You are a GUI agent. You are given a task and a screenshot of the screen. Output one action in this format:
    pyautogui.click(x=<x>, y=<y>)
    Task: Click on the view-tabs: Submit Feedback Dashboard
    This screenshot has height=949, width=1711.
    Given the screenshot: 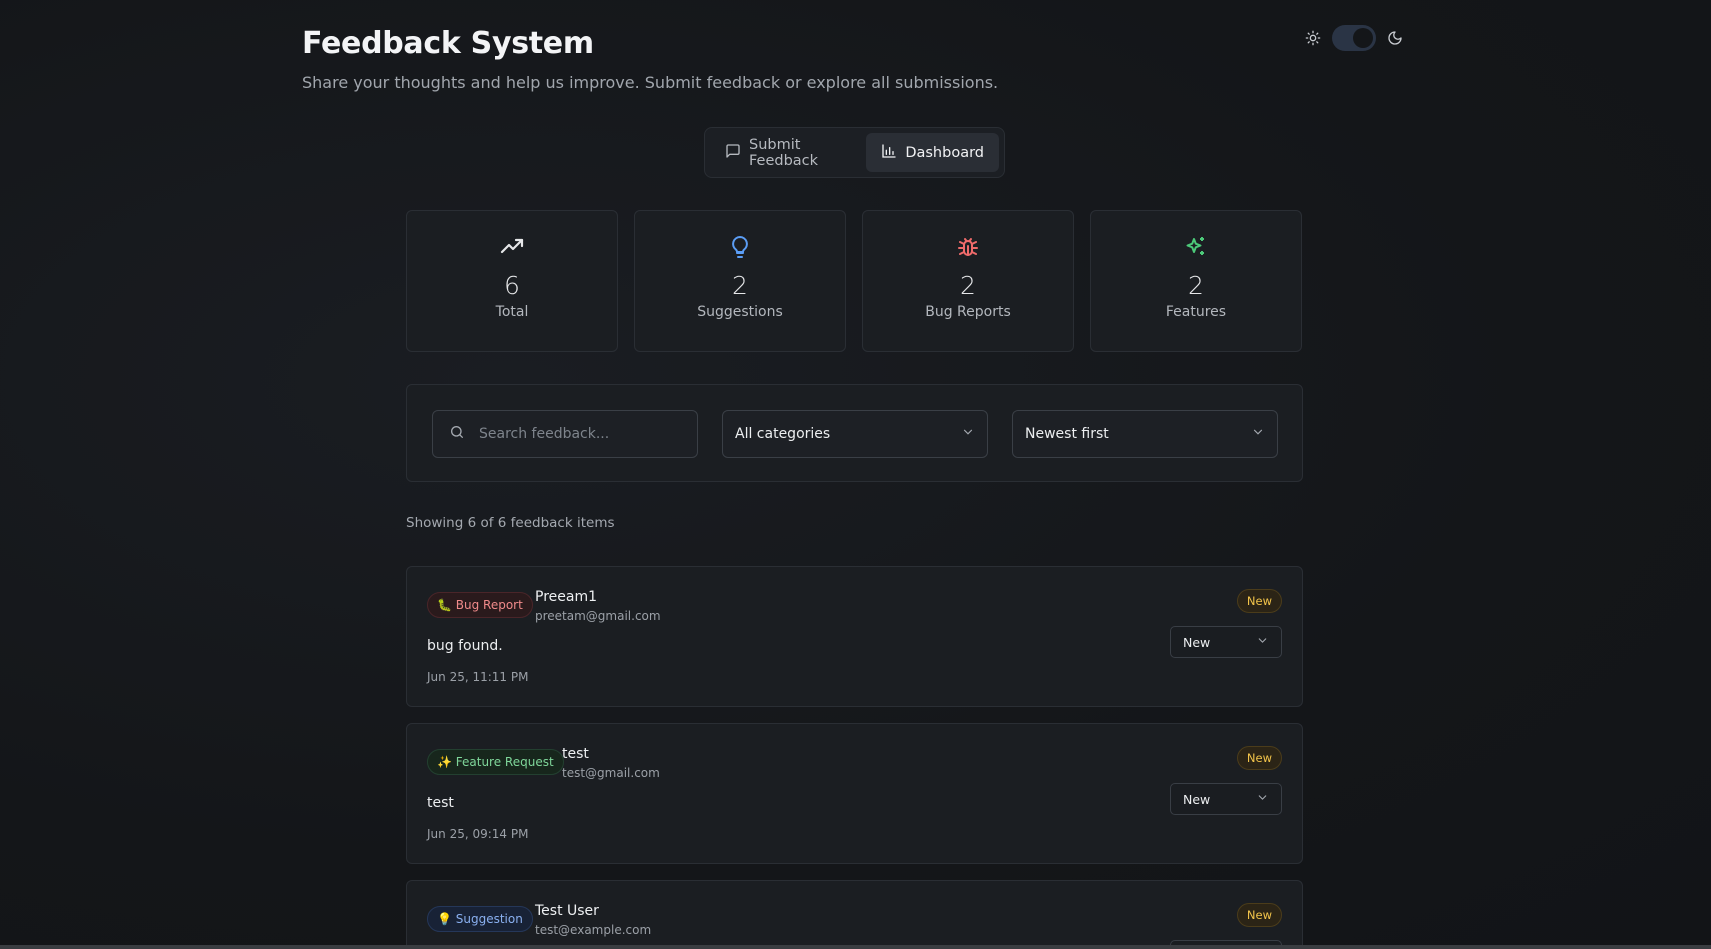 What is the action you would take?
    pyautogui.click(x=854, y=152)
    